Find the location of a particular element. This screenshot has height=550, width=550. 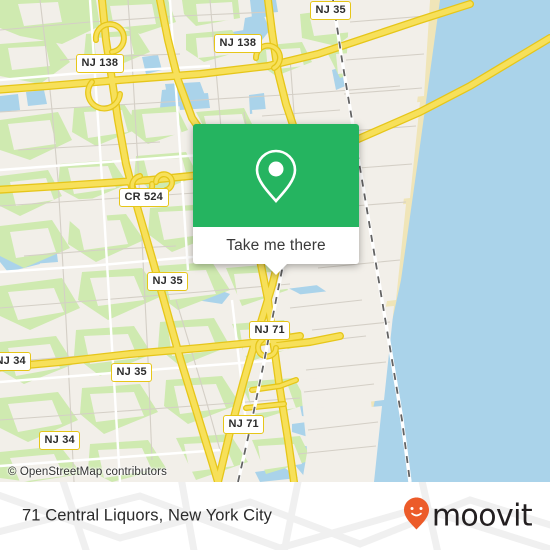

popup-header is located at coordinates (276, 175).